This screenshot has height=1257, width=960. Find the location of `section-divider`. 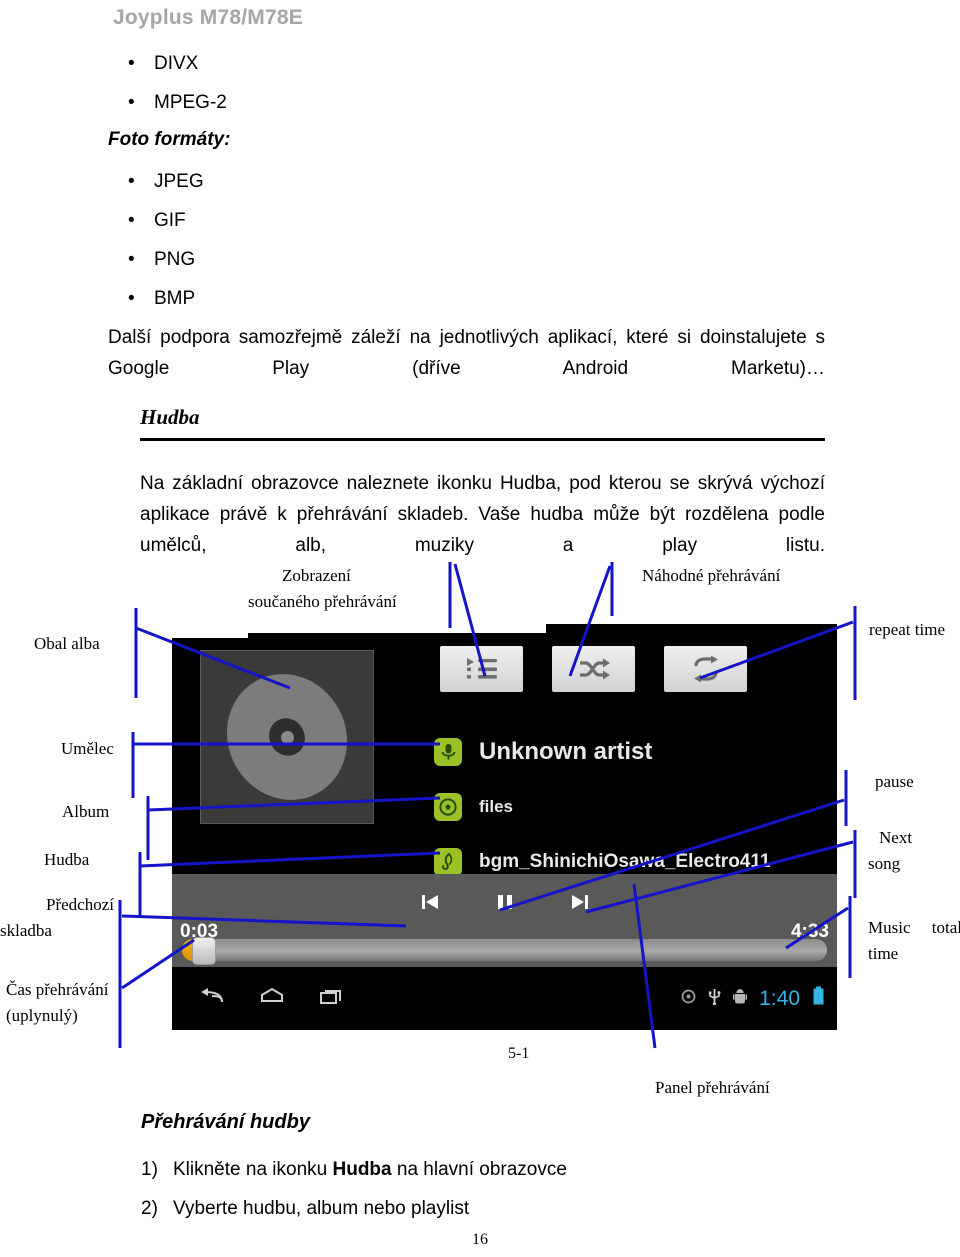

section-divider is located at coordinates (482, 439).